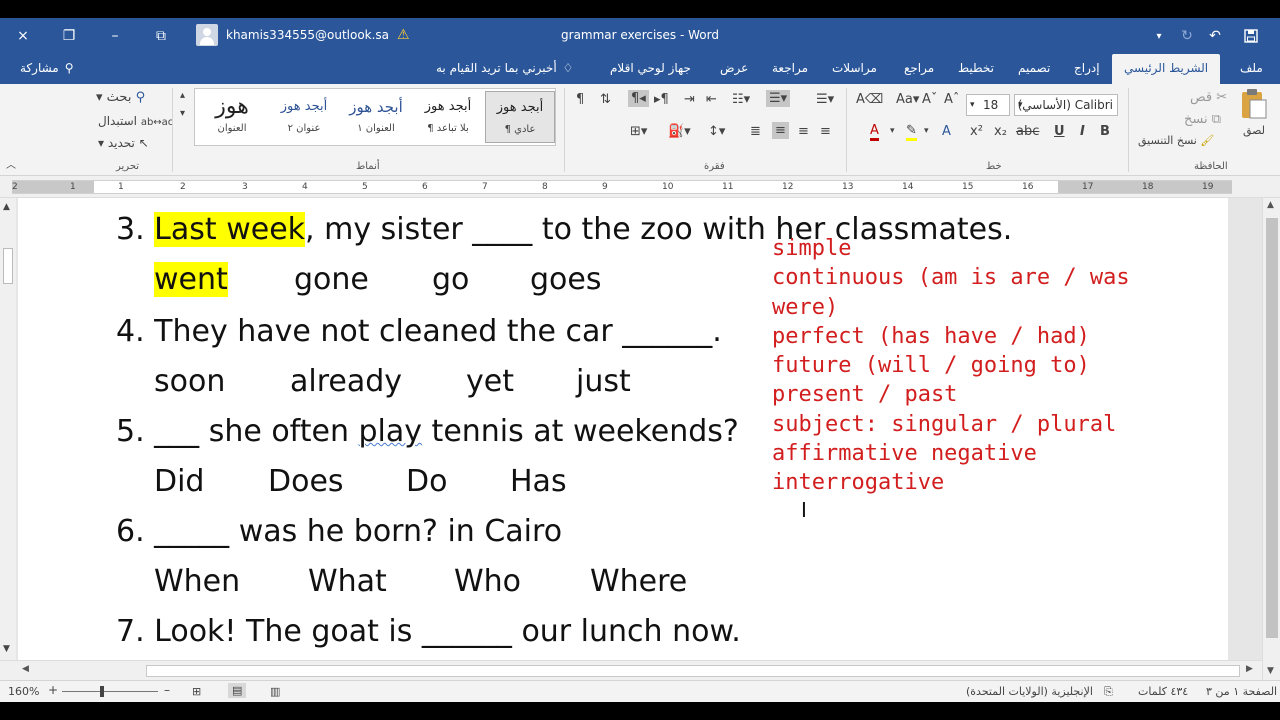 This screenshot has width=1280, height=720. What do you see at coordinates (161, 36) in the screenshot?
I see `ribbon-display-icon: ⧉` at bounding box center [161, 36].